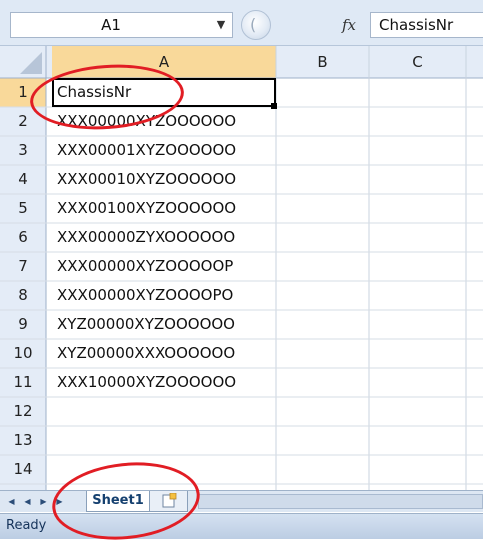 This screenshot has height=547, width=483. I want to click on row-header-13: 13, so click(23, 440).